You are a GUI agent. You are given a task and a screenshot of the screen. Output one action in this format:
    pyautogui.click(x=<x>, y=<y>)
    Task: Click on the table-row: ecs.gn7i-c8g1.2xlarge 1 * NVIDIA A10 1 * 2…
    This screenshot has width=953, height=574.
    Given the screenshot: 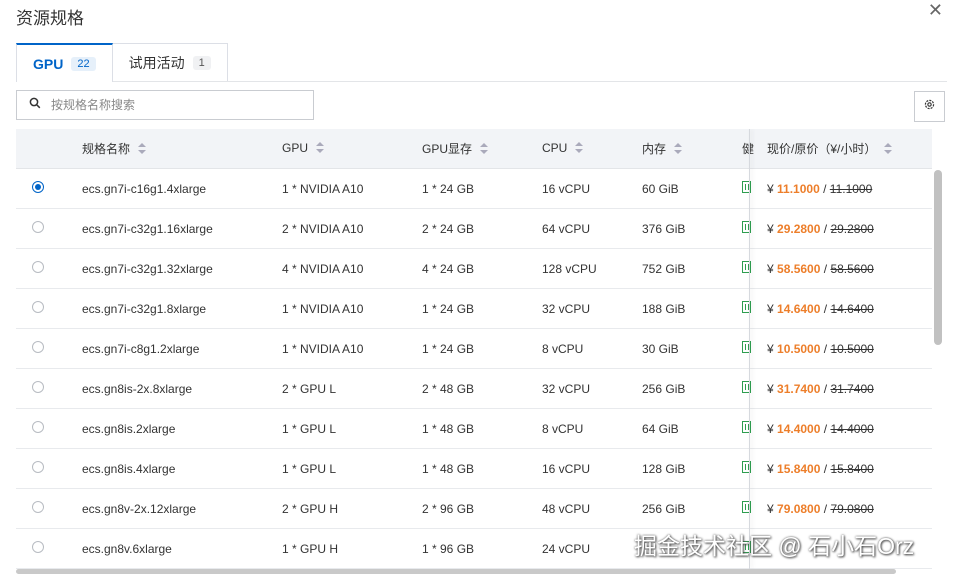 What is the action you would take?
    pyautogui.click(x=474, y=349)
    